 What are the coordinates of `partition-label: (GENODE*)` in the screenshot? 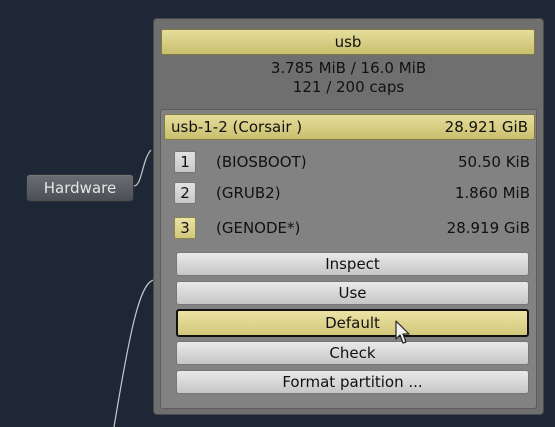 It's located at (258, 228).